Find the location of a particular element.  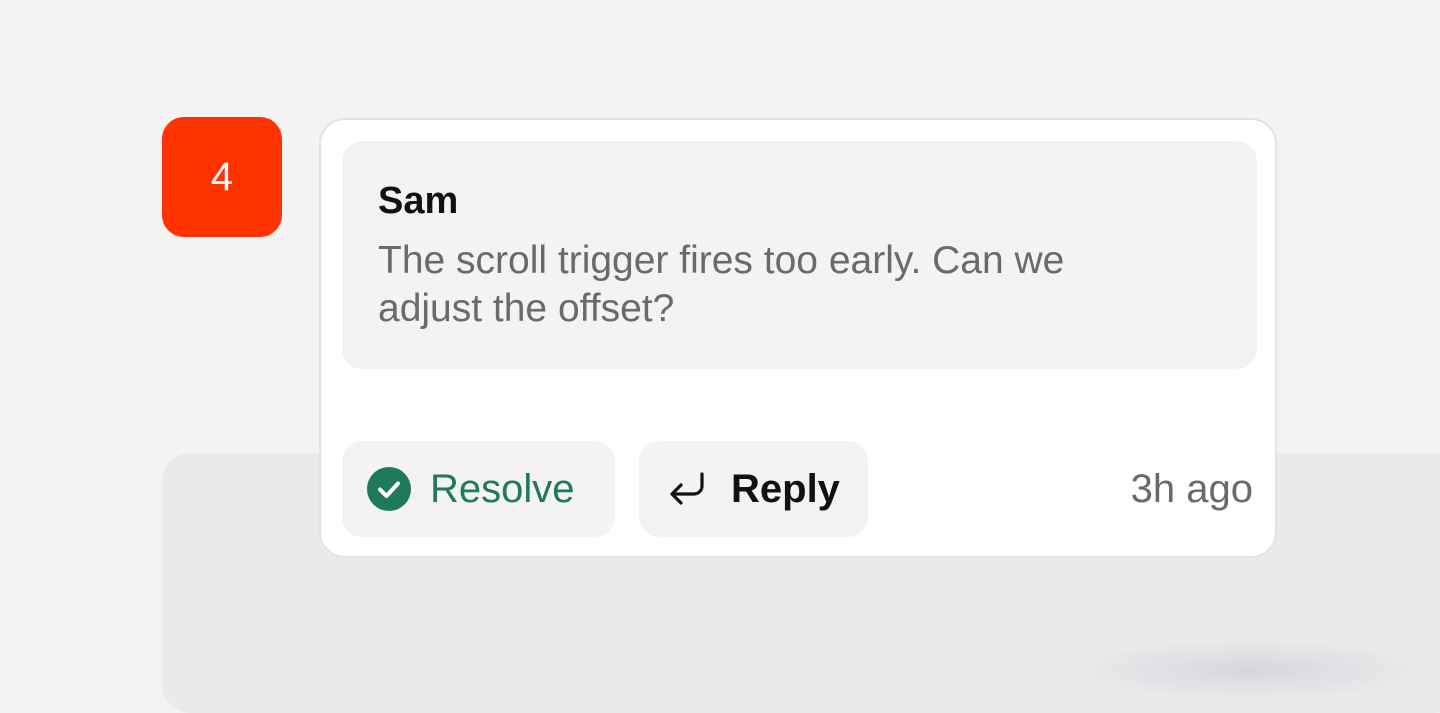

resolve-button: Resolve is located at coordinates (478, 489).